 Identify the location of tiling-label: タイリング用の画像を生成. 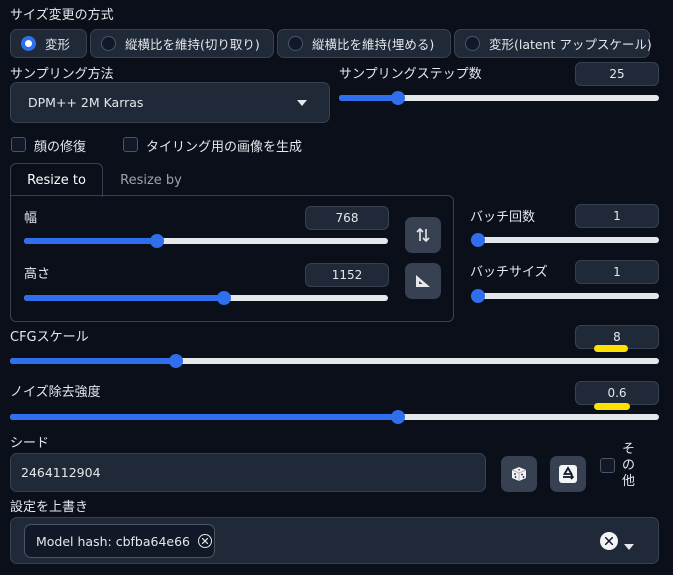
(224, 147).